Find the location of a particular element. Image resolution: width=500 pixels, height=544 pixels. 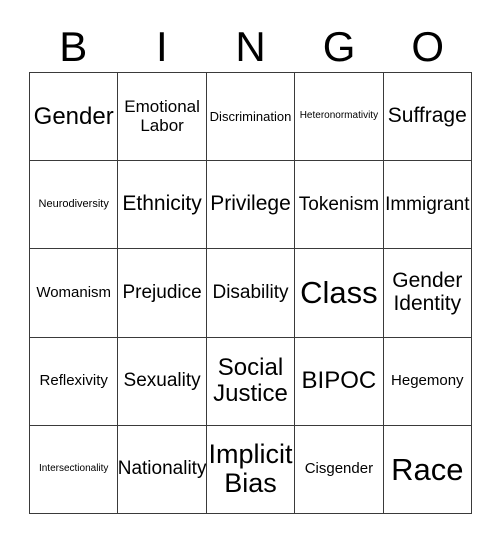

bingo-cell-label: Disability is located at coordinates (250, 292).